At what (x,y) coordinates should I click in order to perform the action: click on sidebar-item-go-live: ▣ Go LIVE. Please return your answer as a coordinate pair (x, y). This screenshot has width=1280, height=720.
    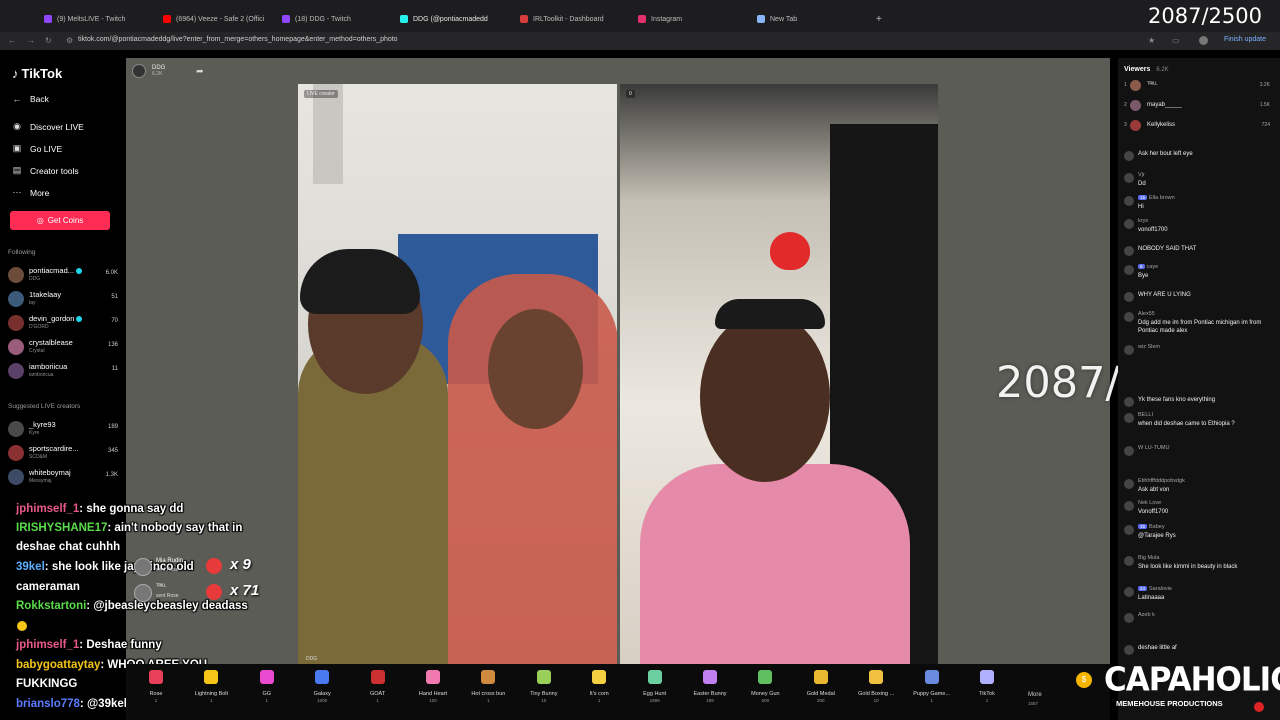
    Looking at the image, I should click on (37, 148).